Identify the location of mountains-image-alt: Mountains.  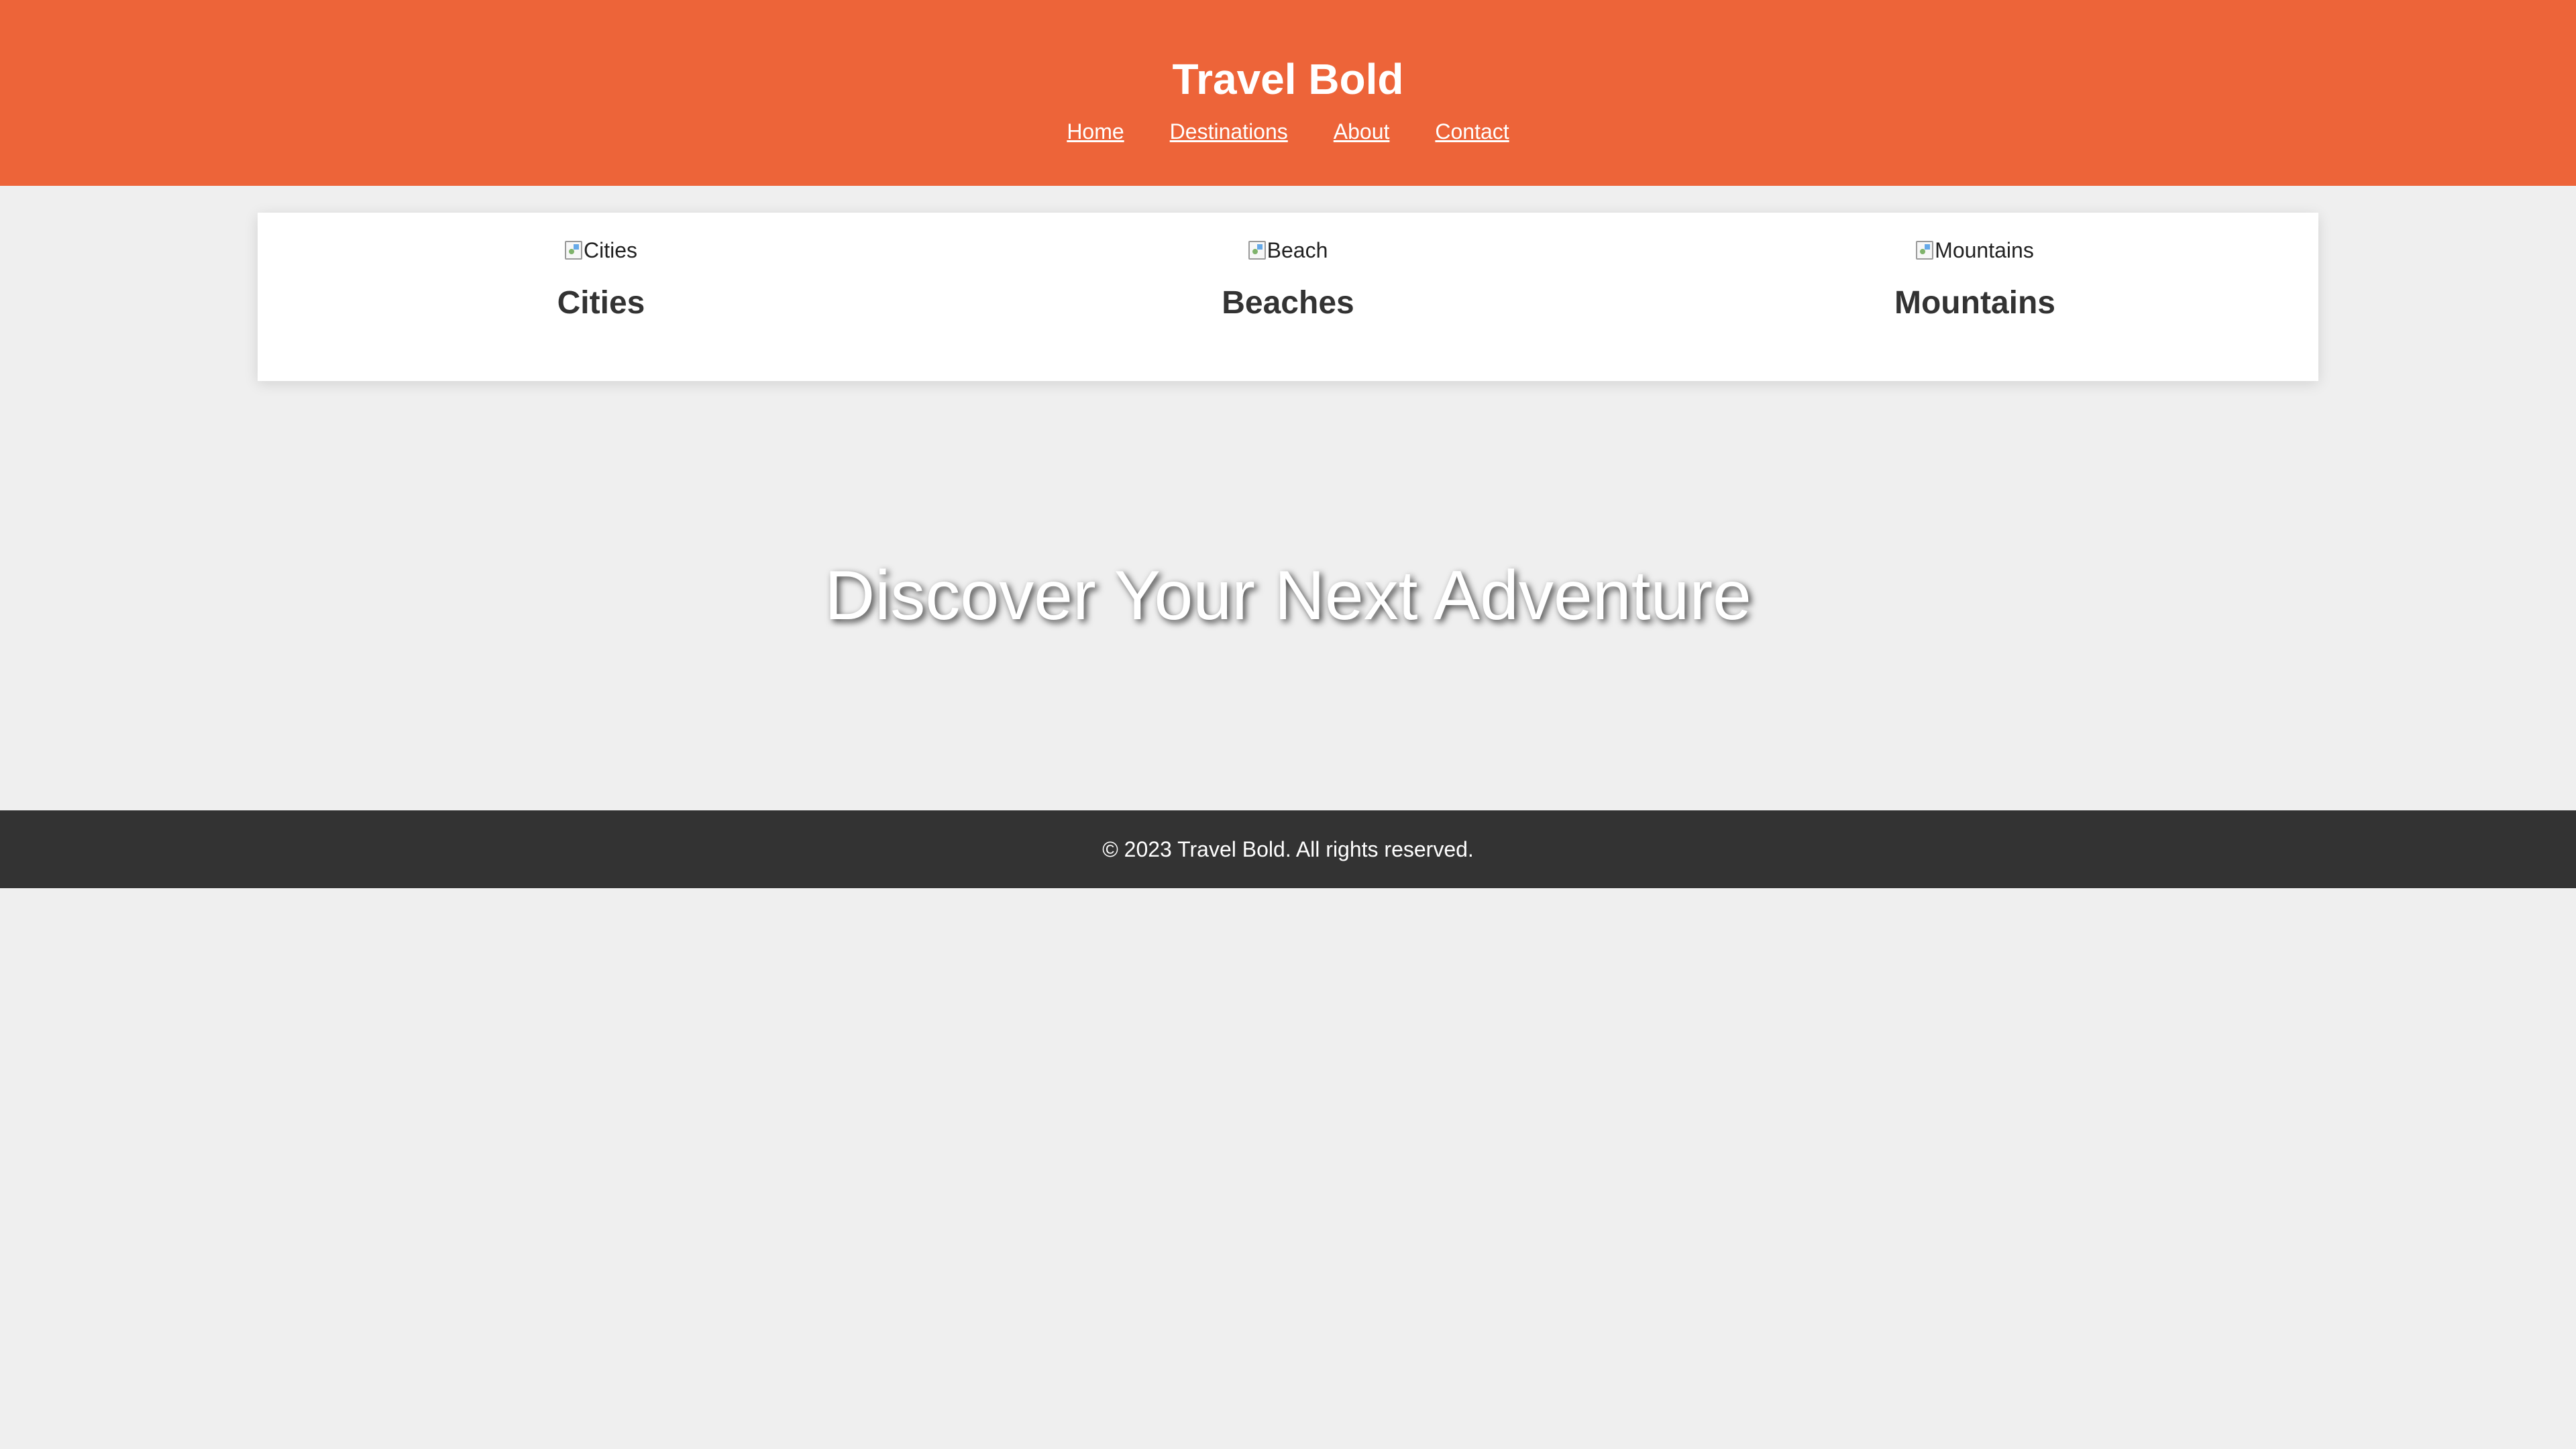
(1984, 250).